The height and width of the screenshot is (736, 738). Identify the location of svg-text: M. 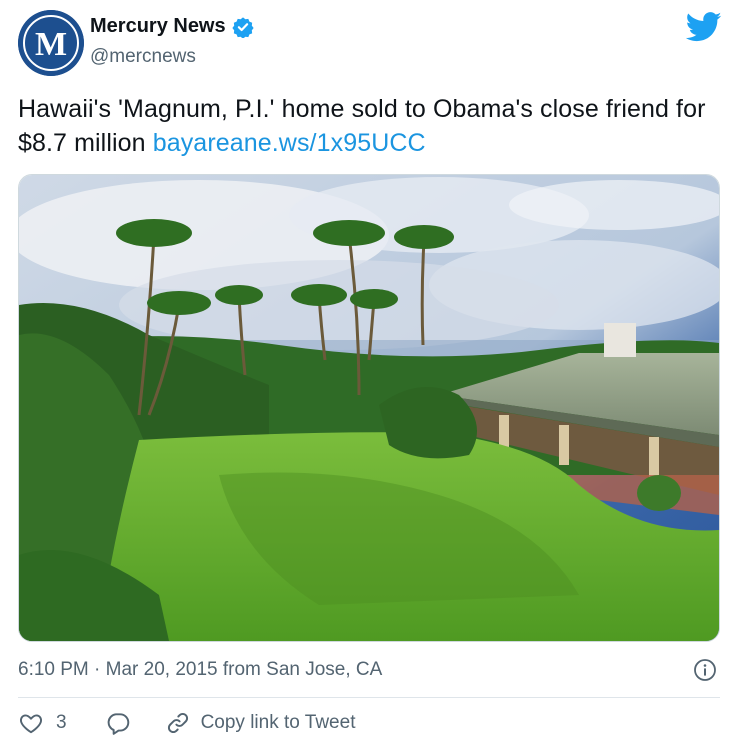
(51, 44).